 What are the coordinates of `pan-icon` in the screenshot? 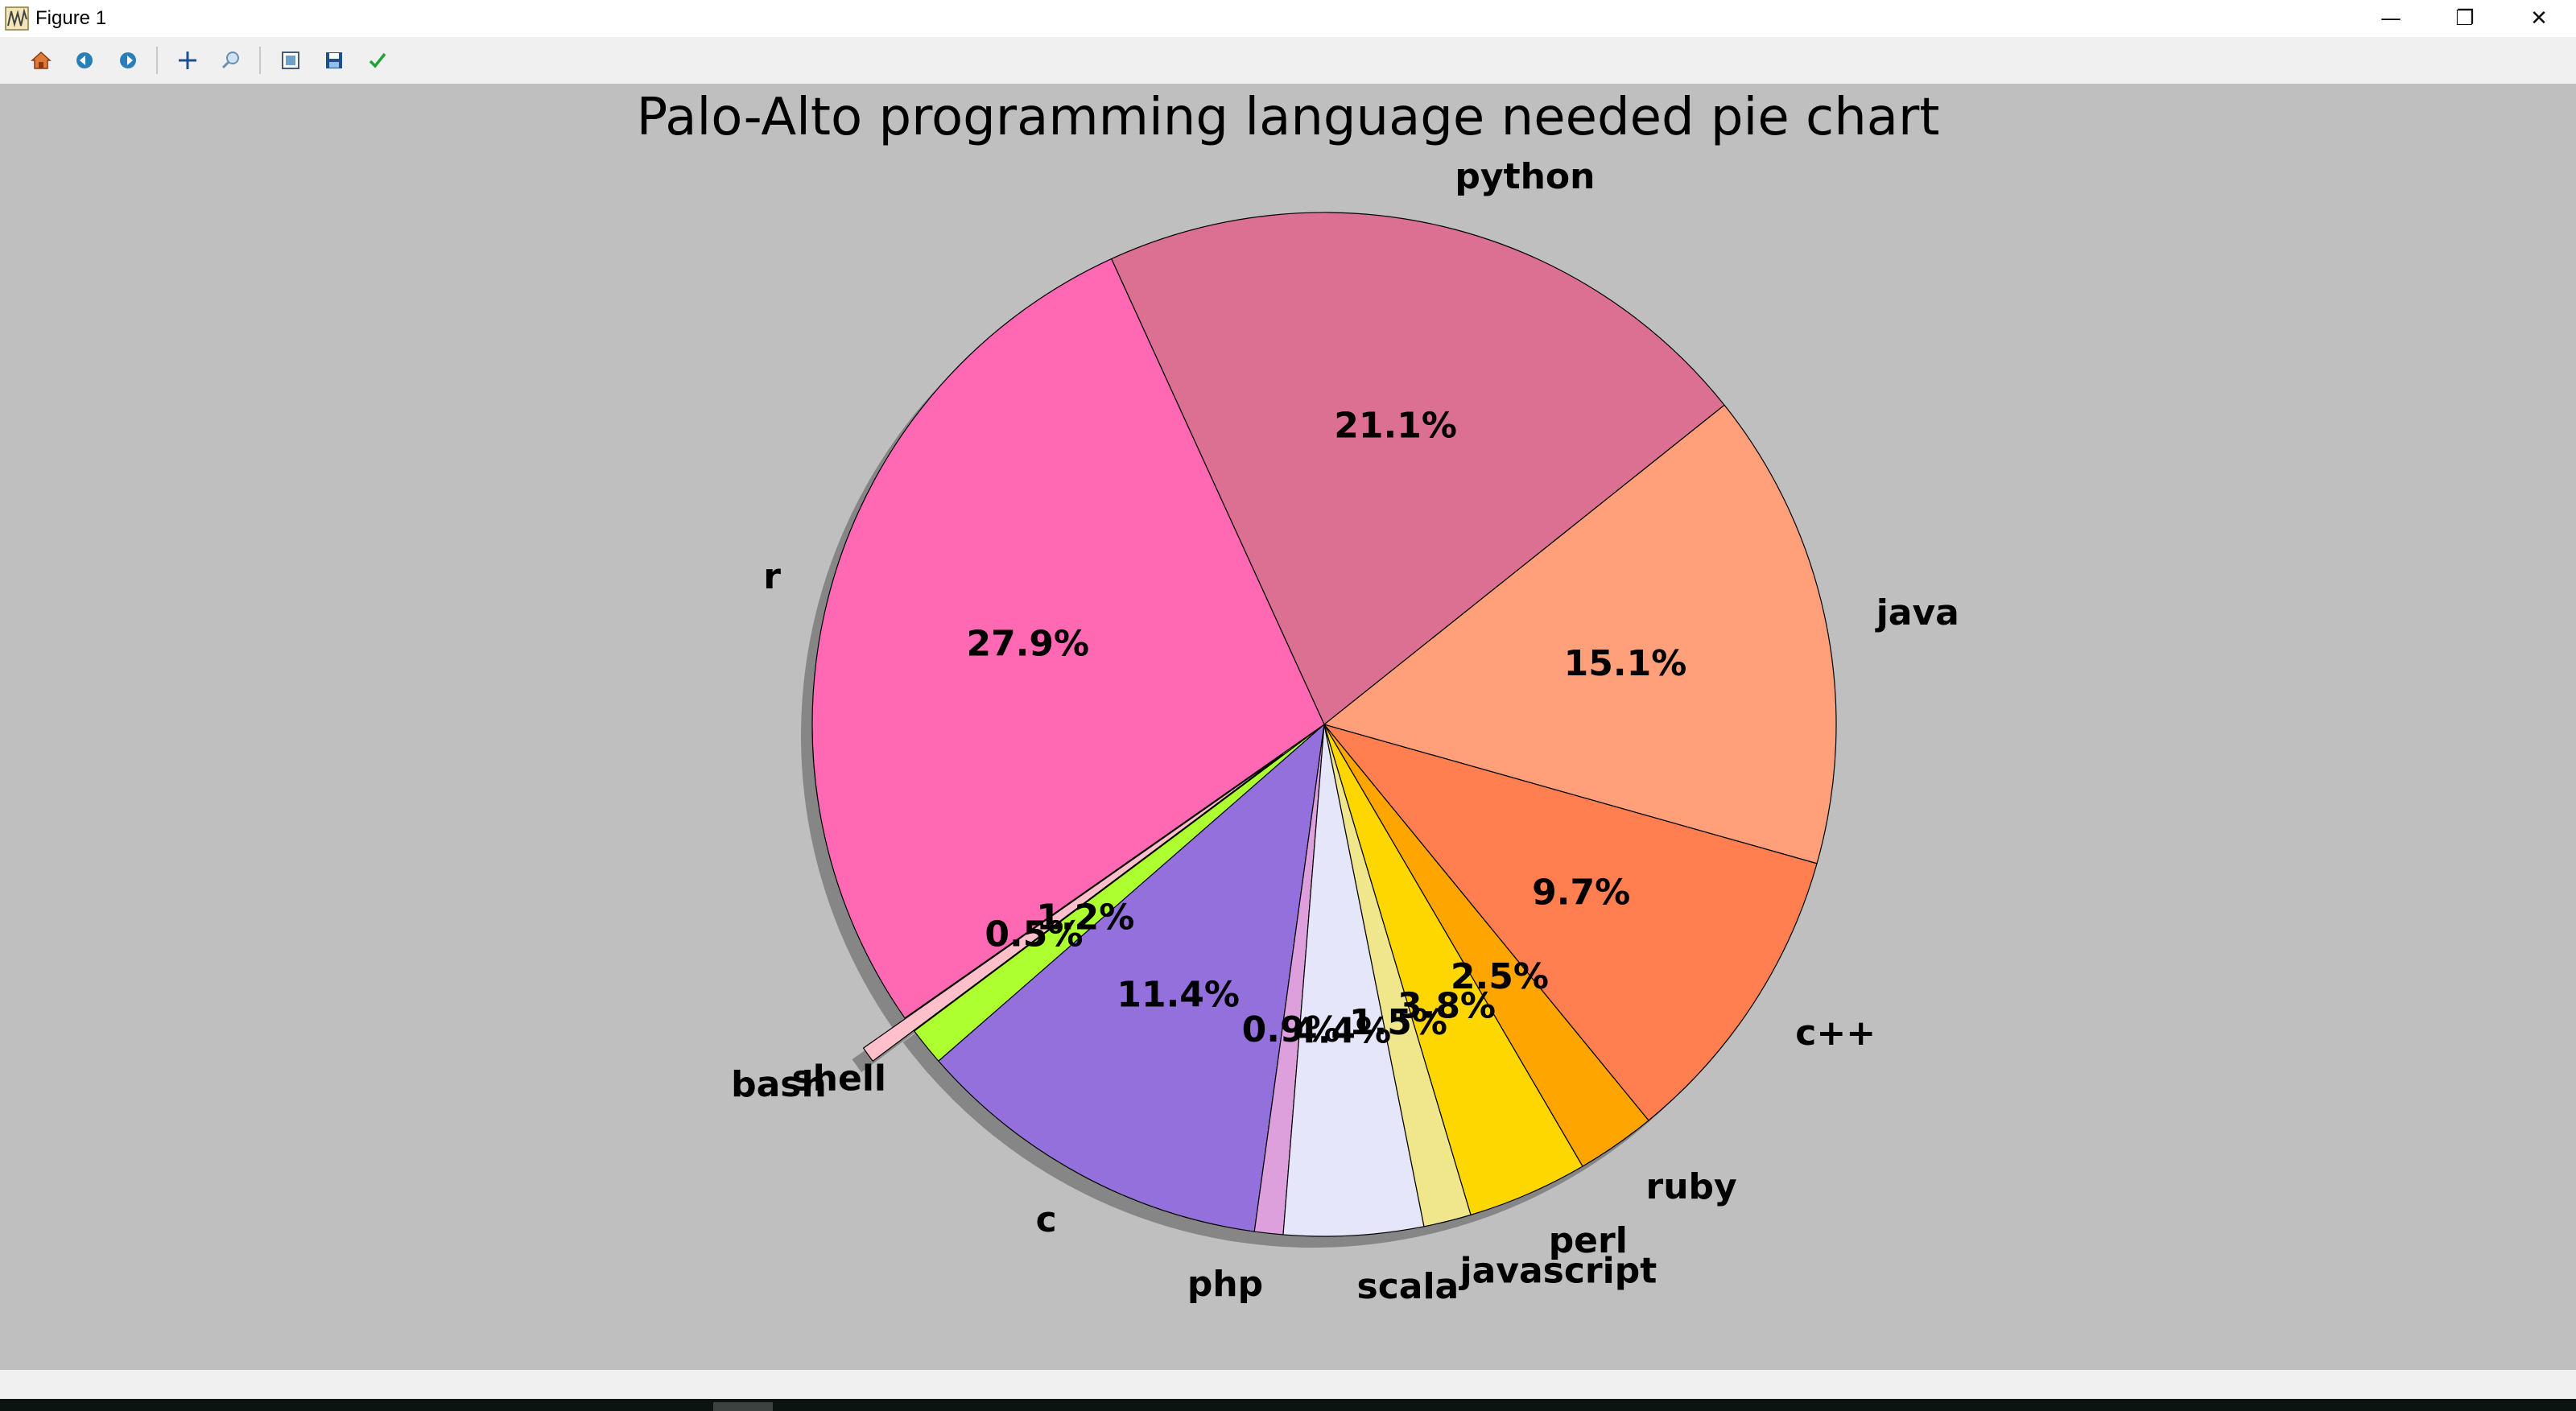 It's located at (187, 60).